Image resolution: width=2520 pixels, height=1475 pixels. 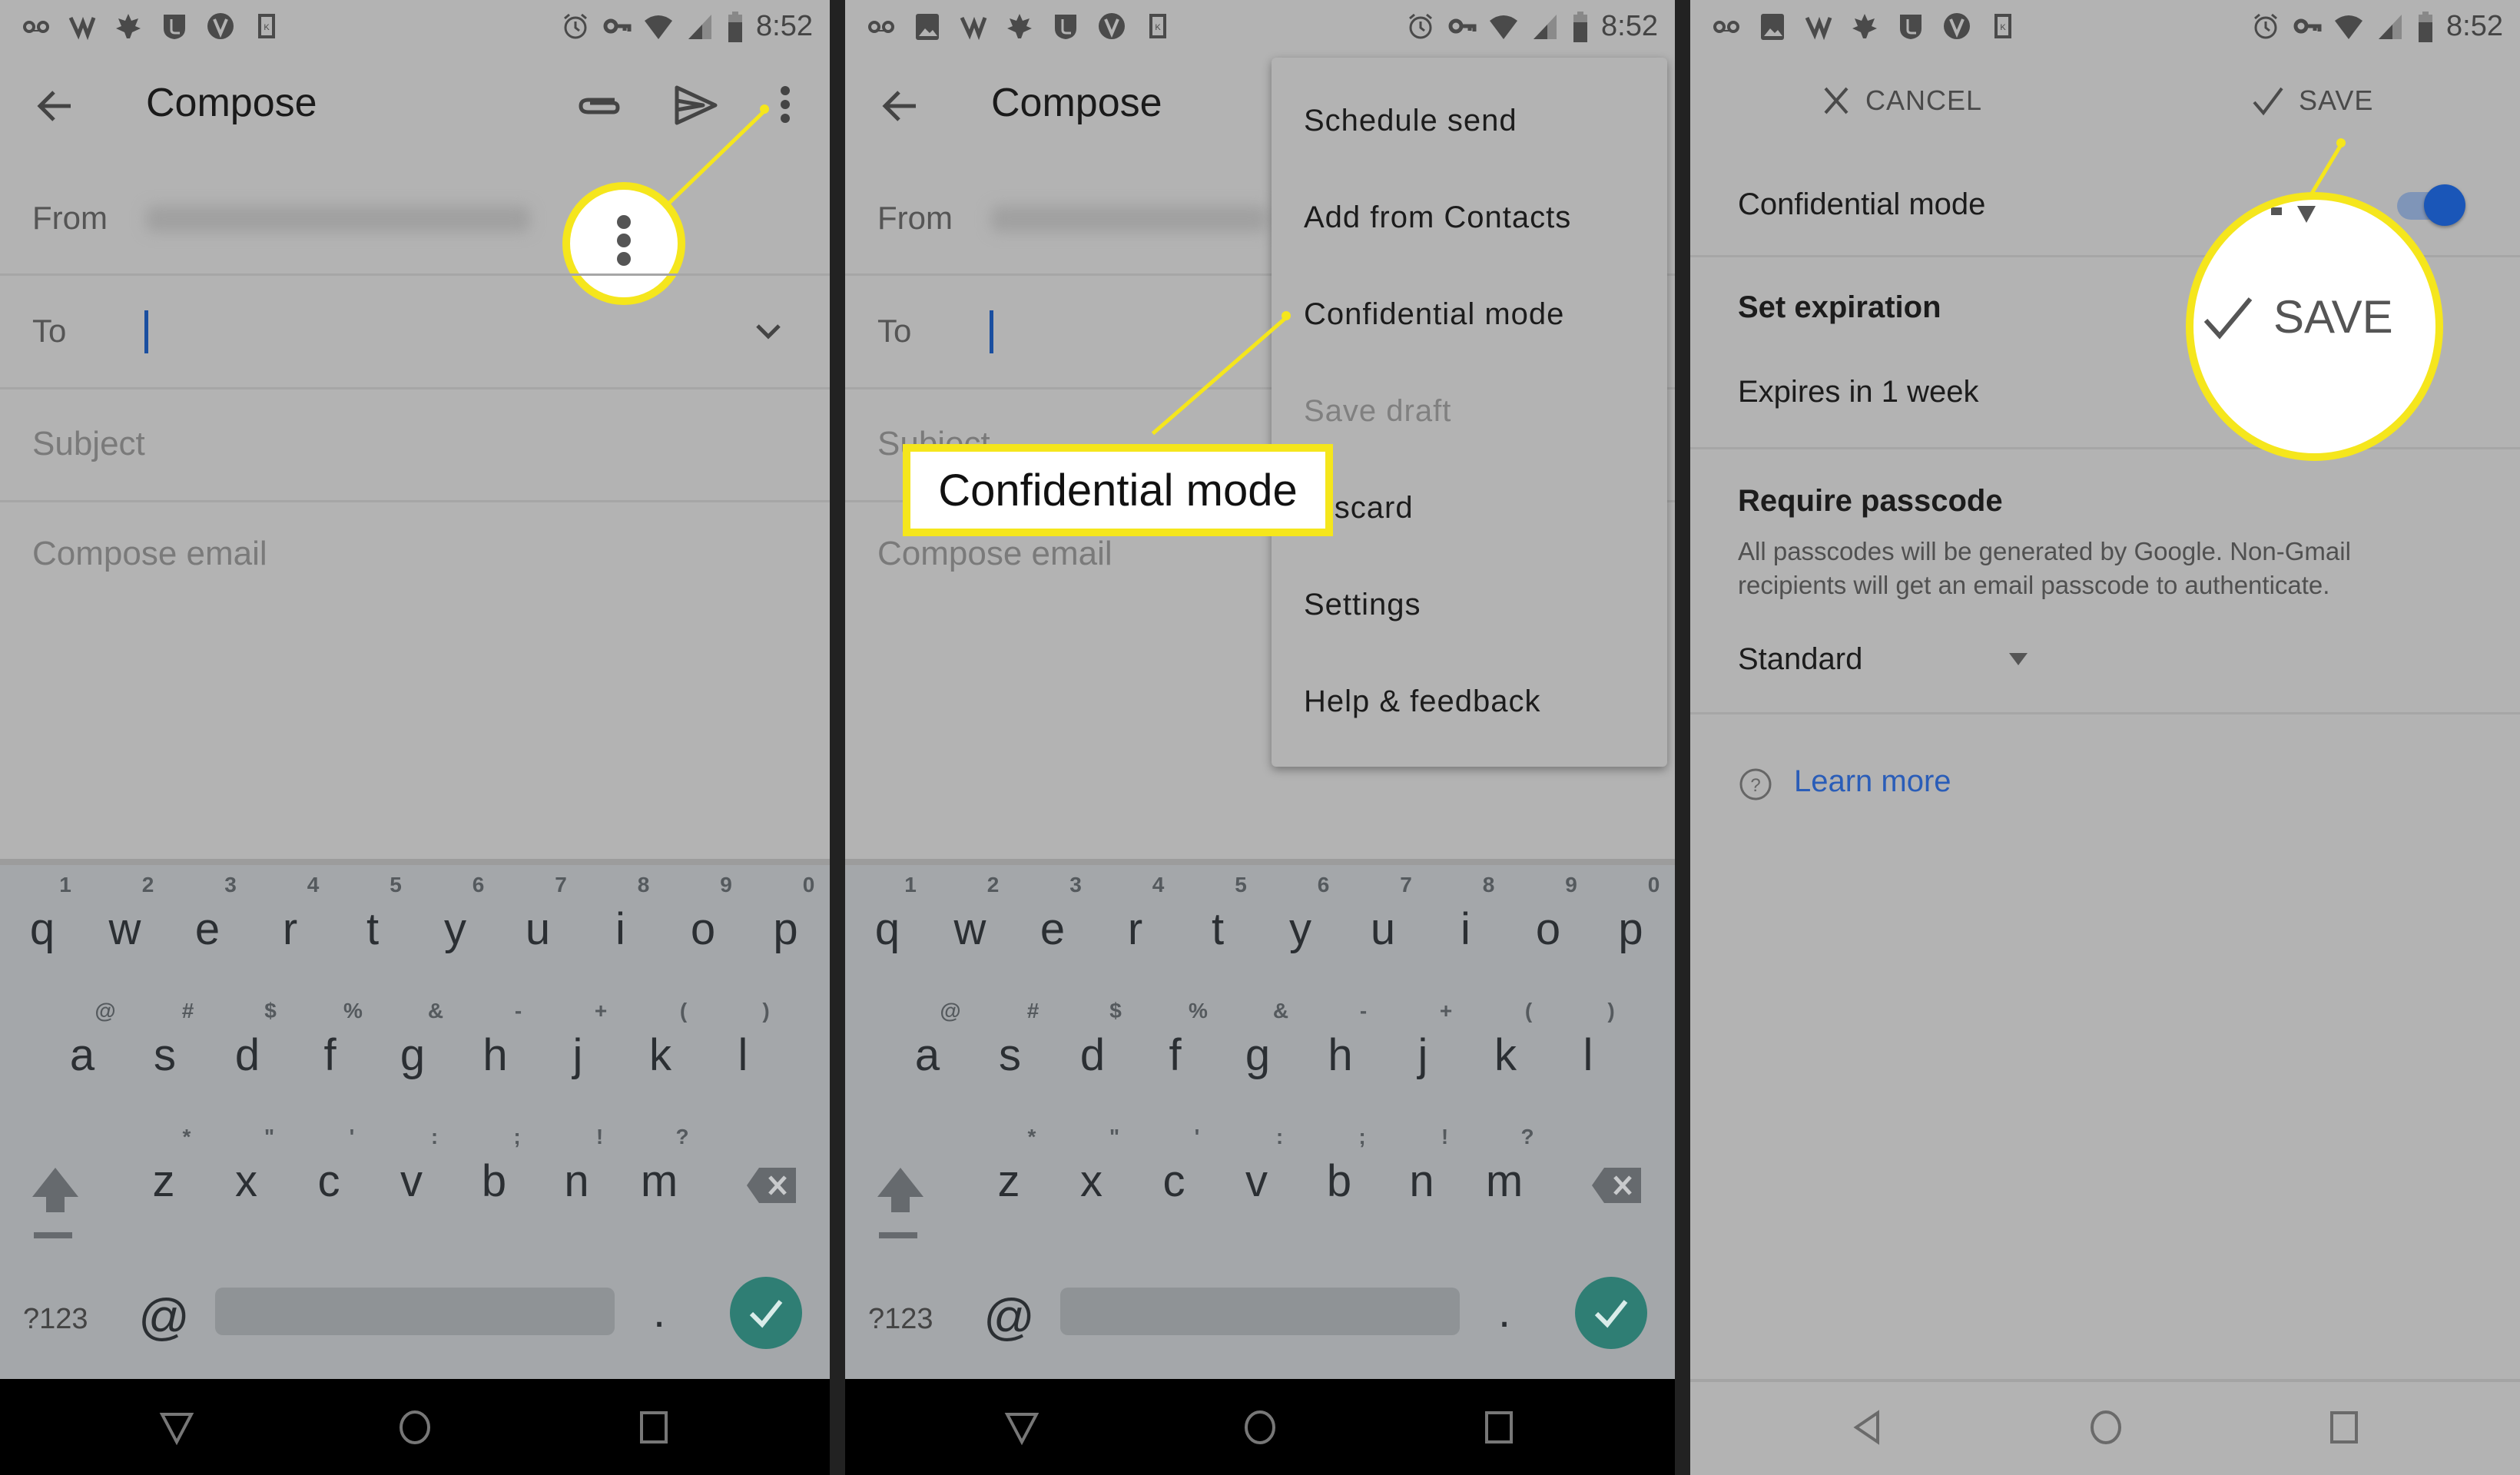 I want to click on subject-input: Subject, so click(x=88, y=444).